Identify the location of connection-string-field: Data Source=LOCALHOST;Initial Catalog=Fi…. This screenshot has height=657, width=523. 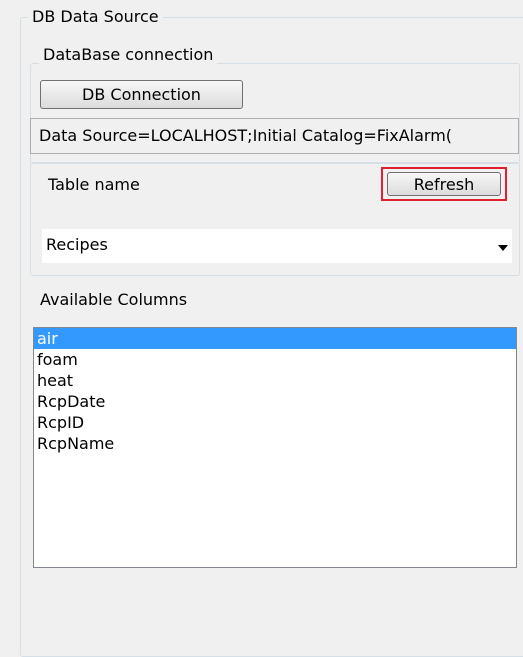
(274, 136).